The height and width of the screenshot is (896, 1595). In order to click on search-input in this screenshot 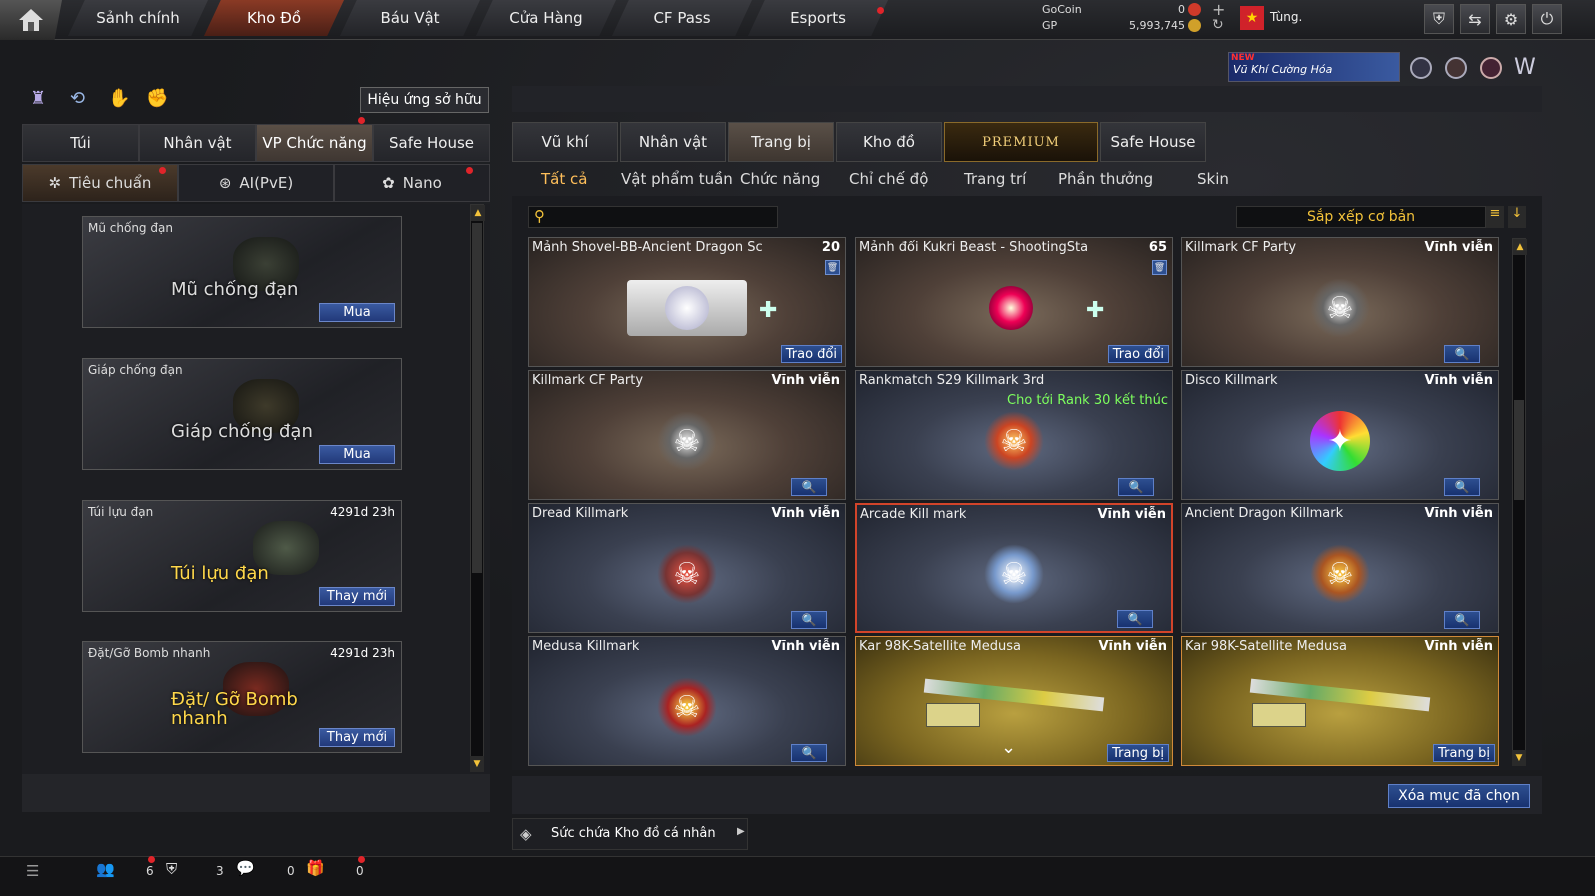, I will do `click(663, 217)`.